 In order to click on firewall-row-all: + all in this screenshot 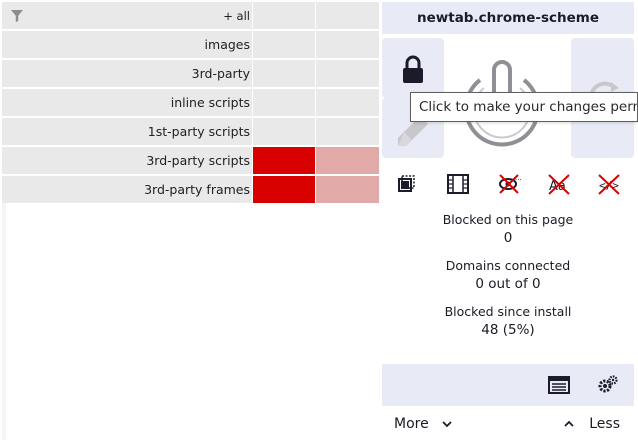, I will do `click(192, 16)`.